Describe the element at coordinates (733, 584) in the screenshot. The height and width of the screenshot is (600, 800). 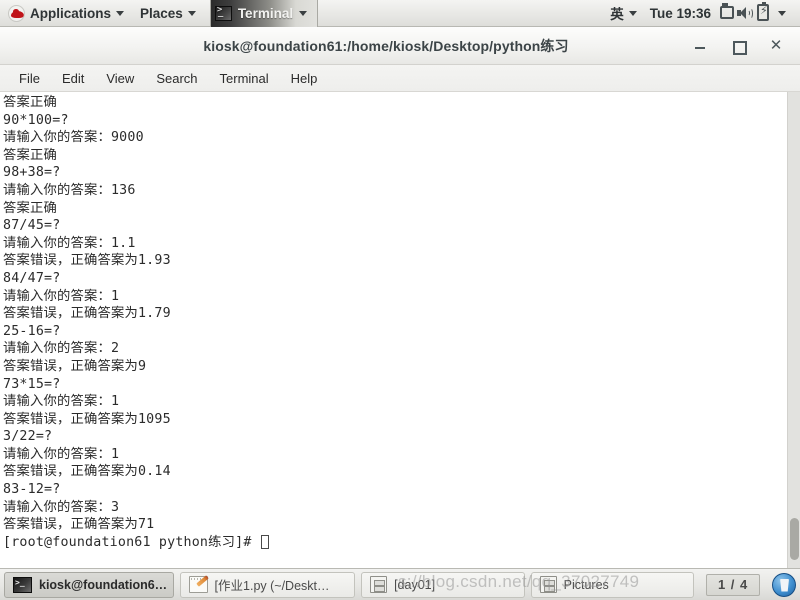
I see `workspace-switcher: 1 / 4` at that location.